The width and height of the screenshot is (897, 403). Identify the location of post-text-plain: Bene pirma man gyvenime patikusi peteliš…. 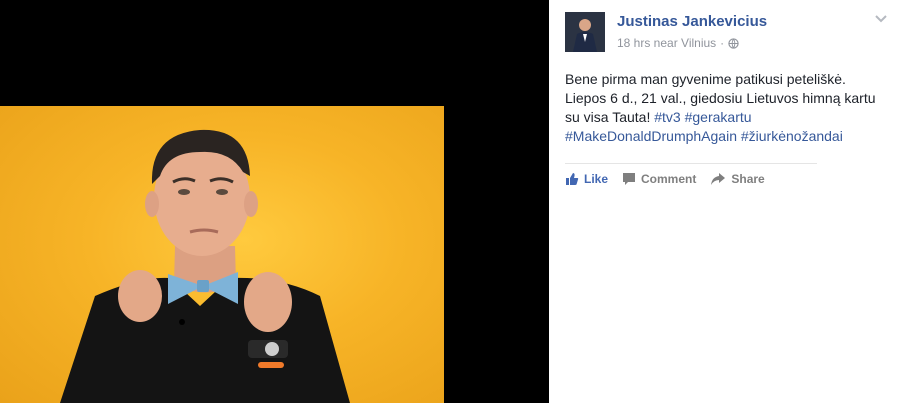
(705, 79).